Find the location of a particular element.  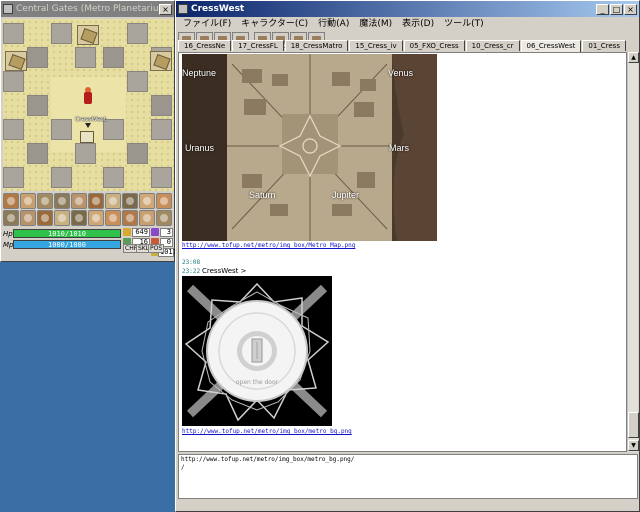

game-map-view: CressWest is located at coordinates (88, 105).